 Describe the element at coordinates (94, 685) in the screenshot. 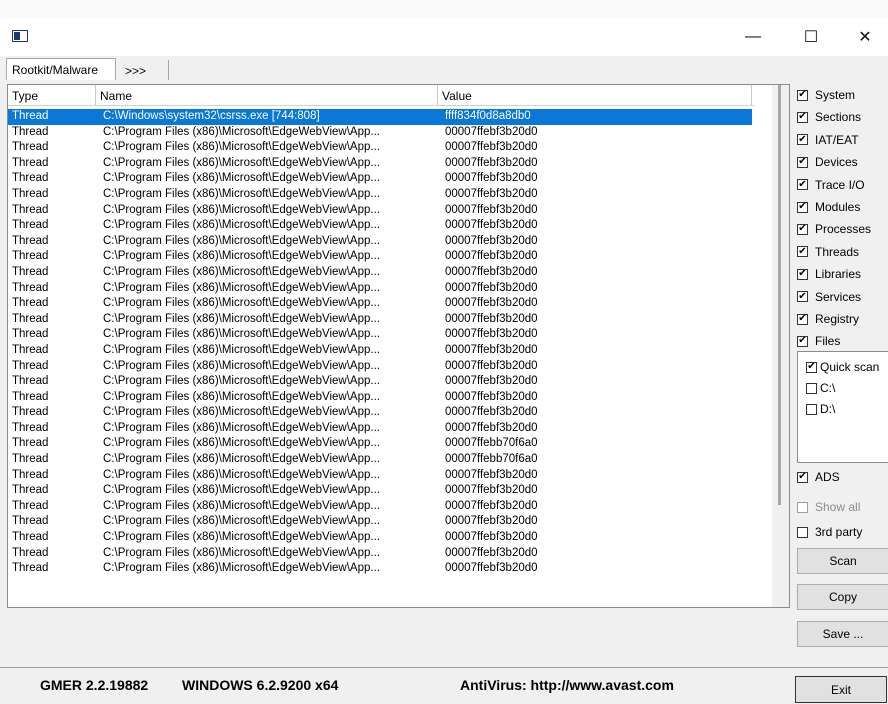

I see `version-text: GMER 2.2.19882` at that location.